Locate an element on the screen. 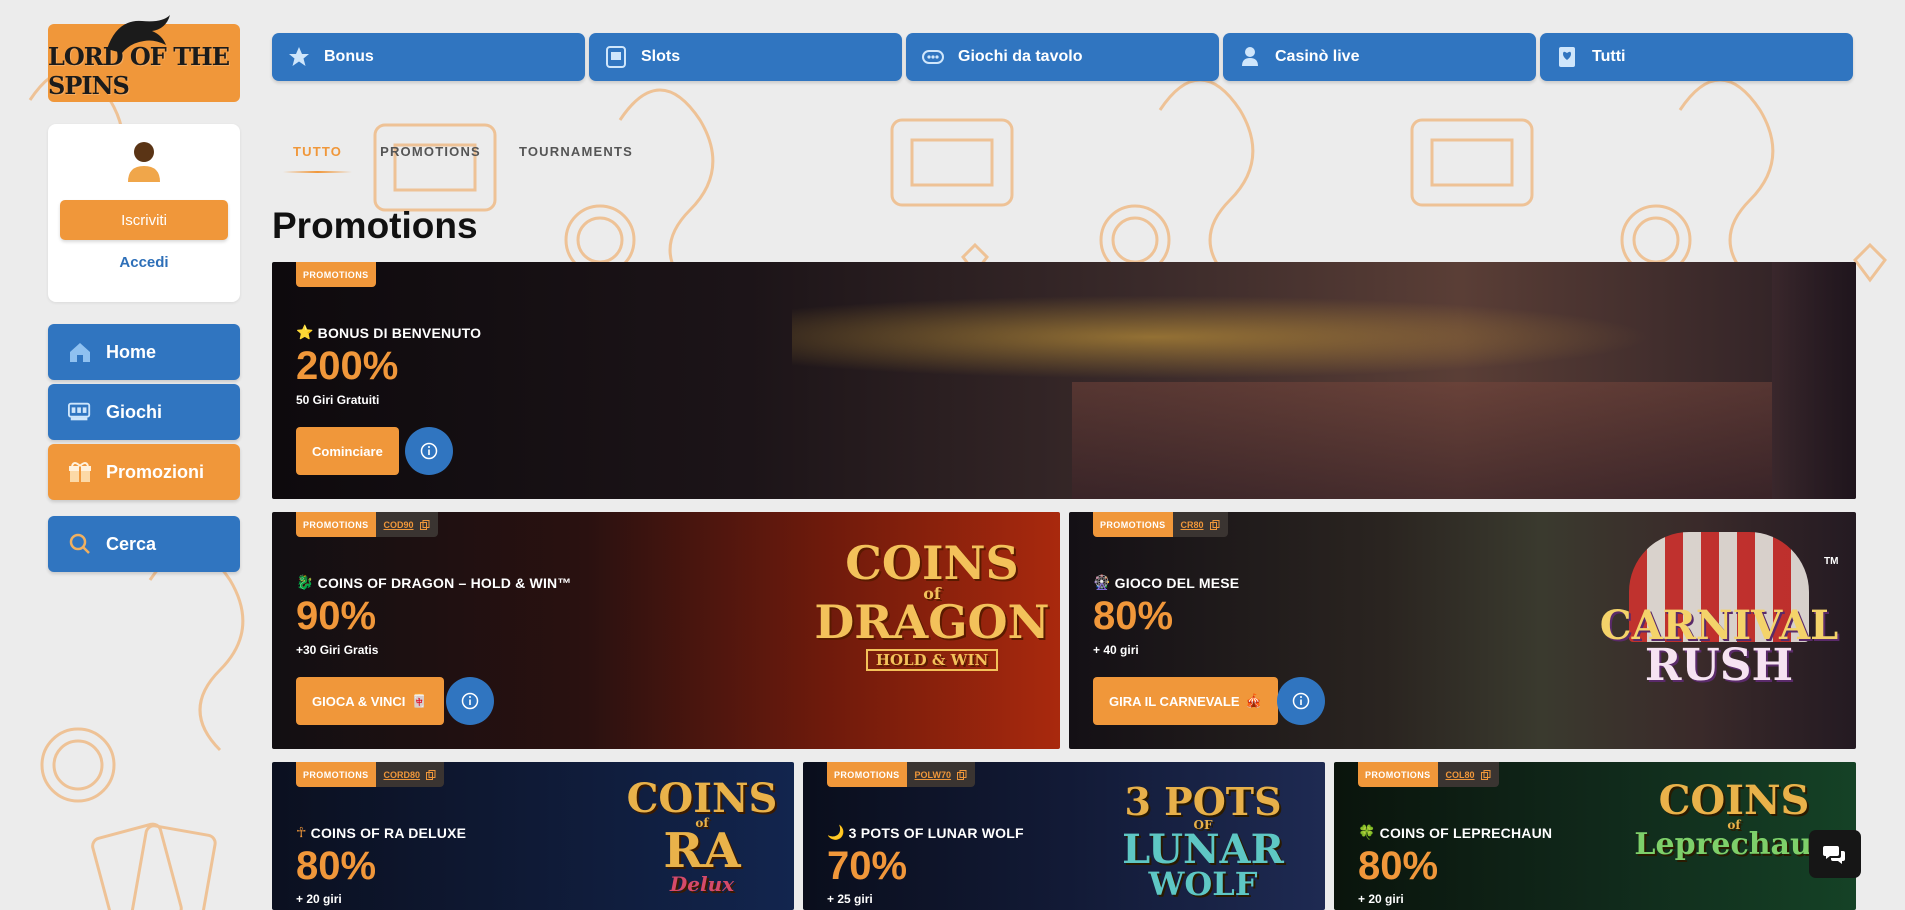 The image size is (1905, 910). cta-label: GIOCA & VINCI is located at coordinates (359, 701).